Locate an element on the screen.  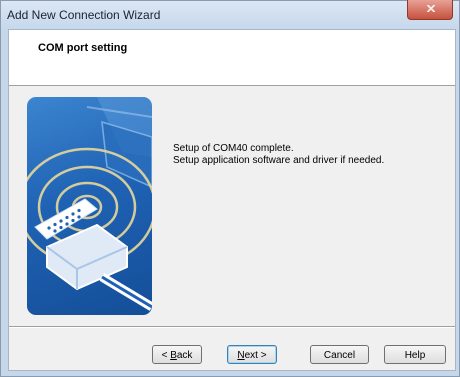
back-button-arrow: < is located at coordinates (166, 355).